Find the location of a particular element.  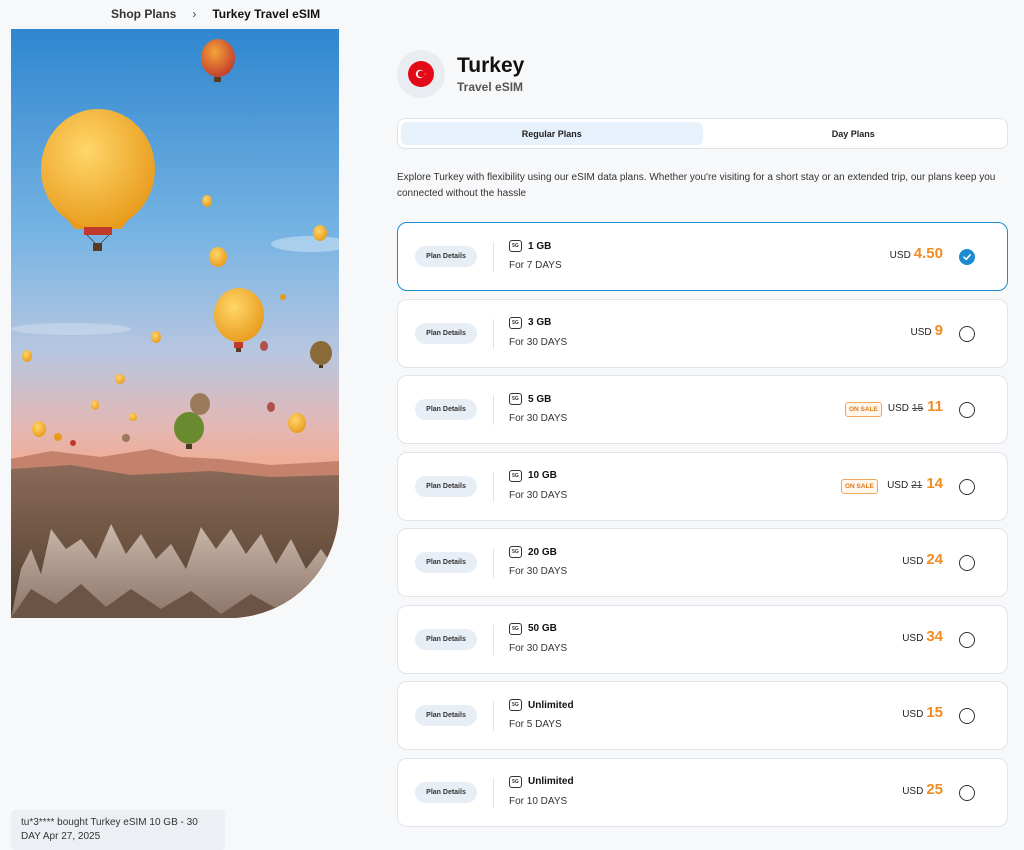

plan-data-amount: 5 GB is located at coordinates (540, 399).